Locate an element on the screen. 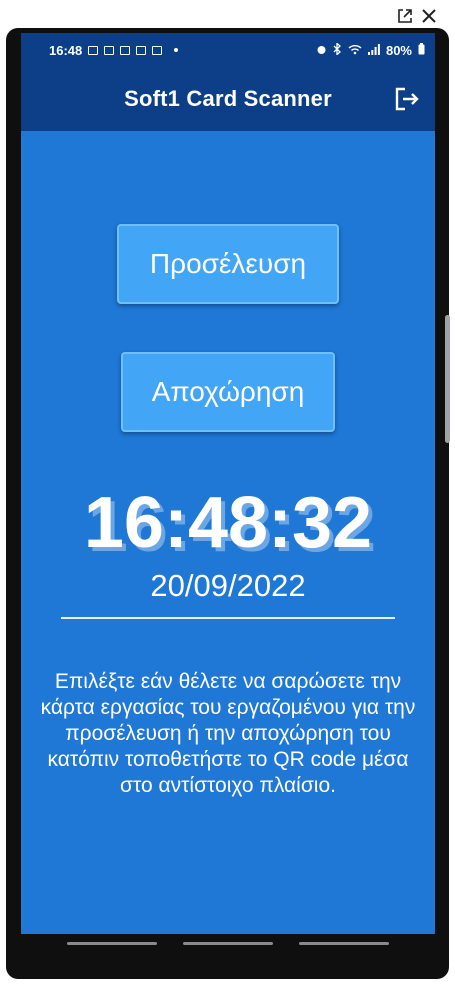  status-bar: 16:48 80% is located at coordinates (228, 50).